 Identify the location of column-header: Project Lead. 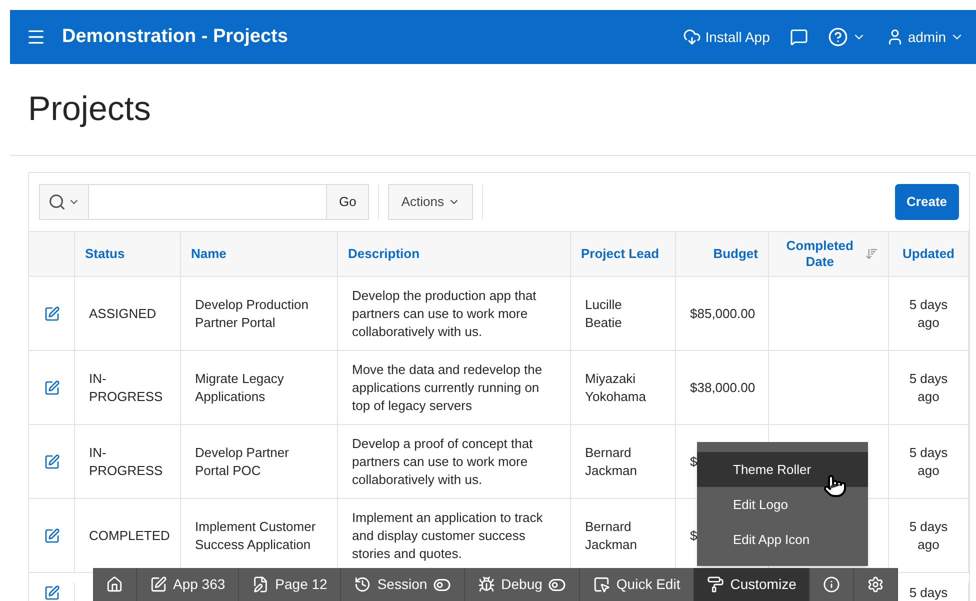
(623, 254).